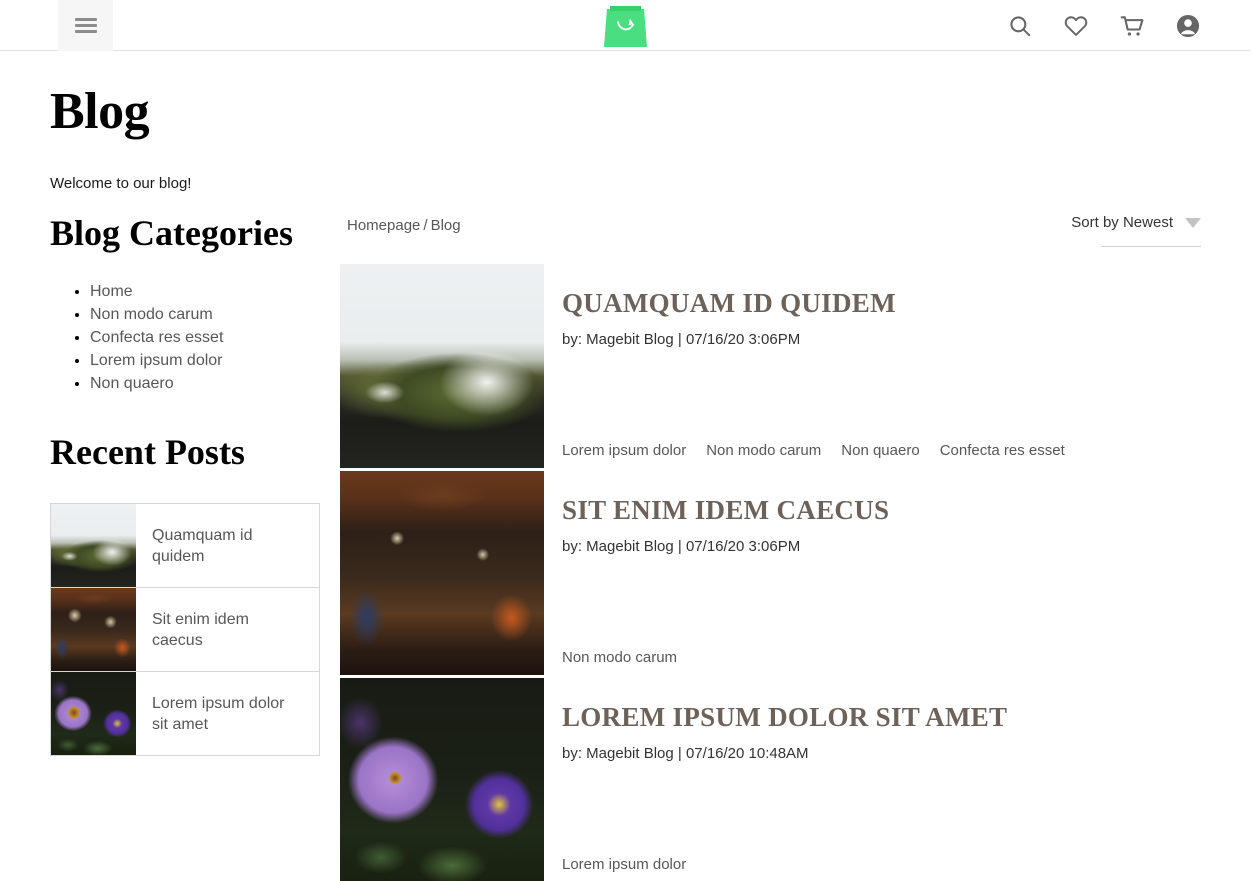 The image size is (1251, 881). What do you see at coordinates (156, 360) in the screenshot?
I see `sidebar-category-link: Lorem ipsum dolor` at bounding box center [156, 360].